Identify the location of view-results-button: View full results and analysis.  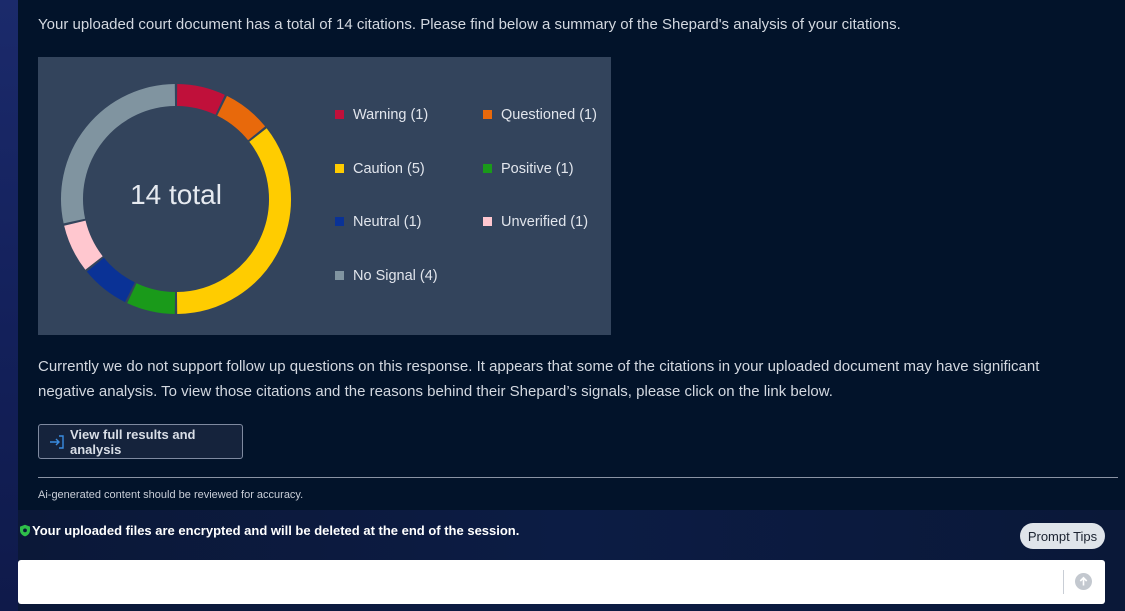
(140, 441).